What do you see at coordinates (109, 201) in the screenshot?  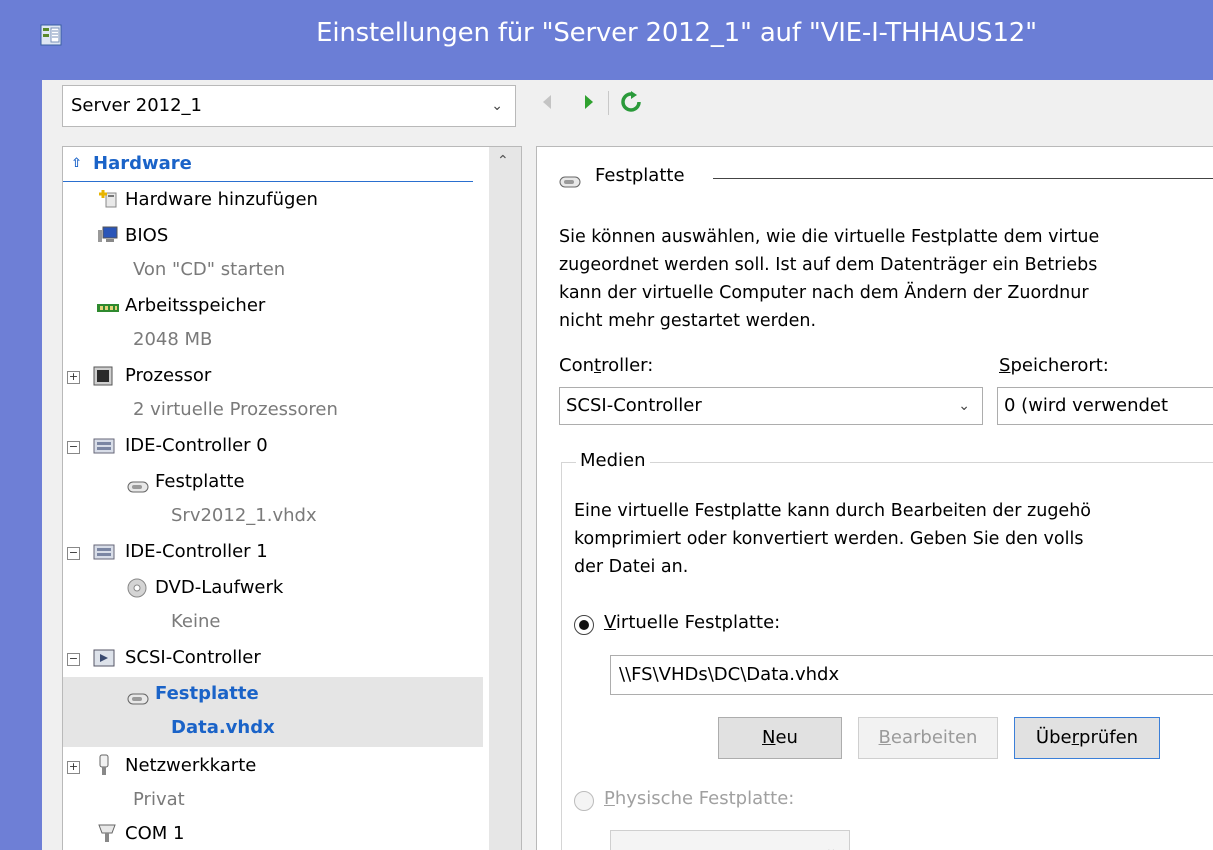 I see `add-hardware-icon` at bounding box center [109, 201].